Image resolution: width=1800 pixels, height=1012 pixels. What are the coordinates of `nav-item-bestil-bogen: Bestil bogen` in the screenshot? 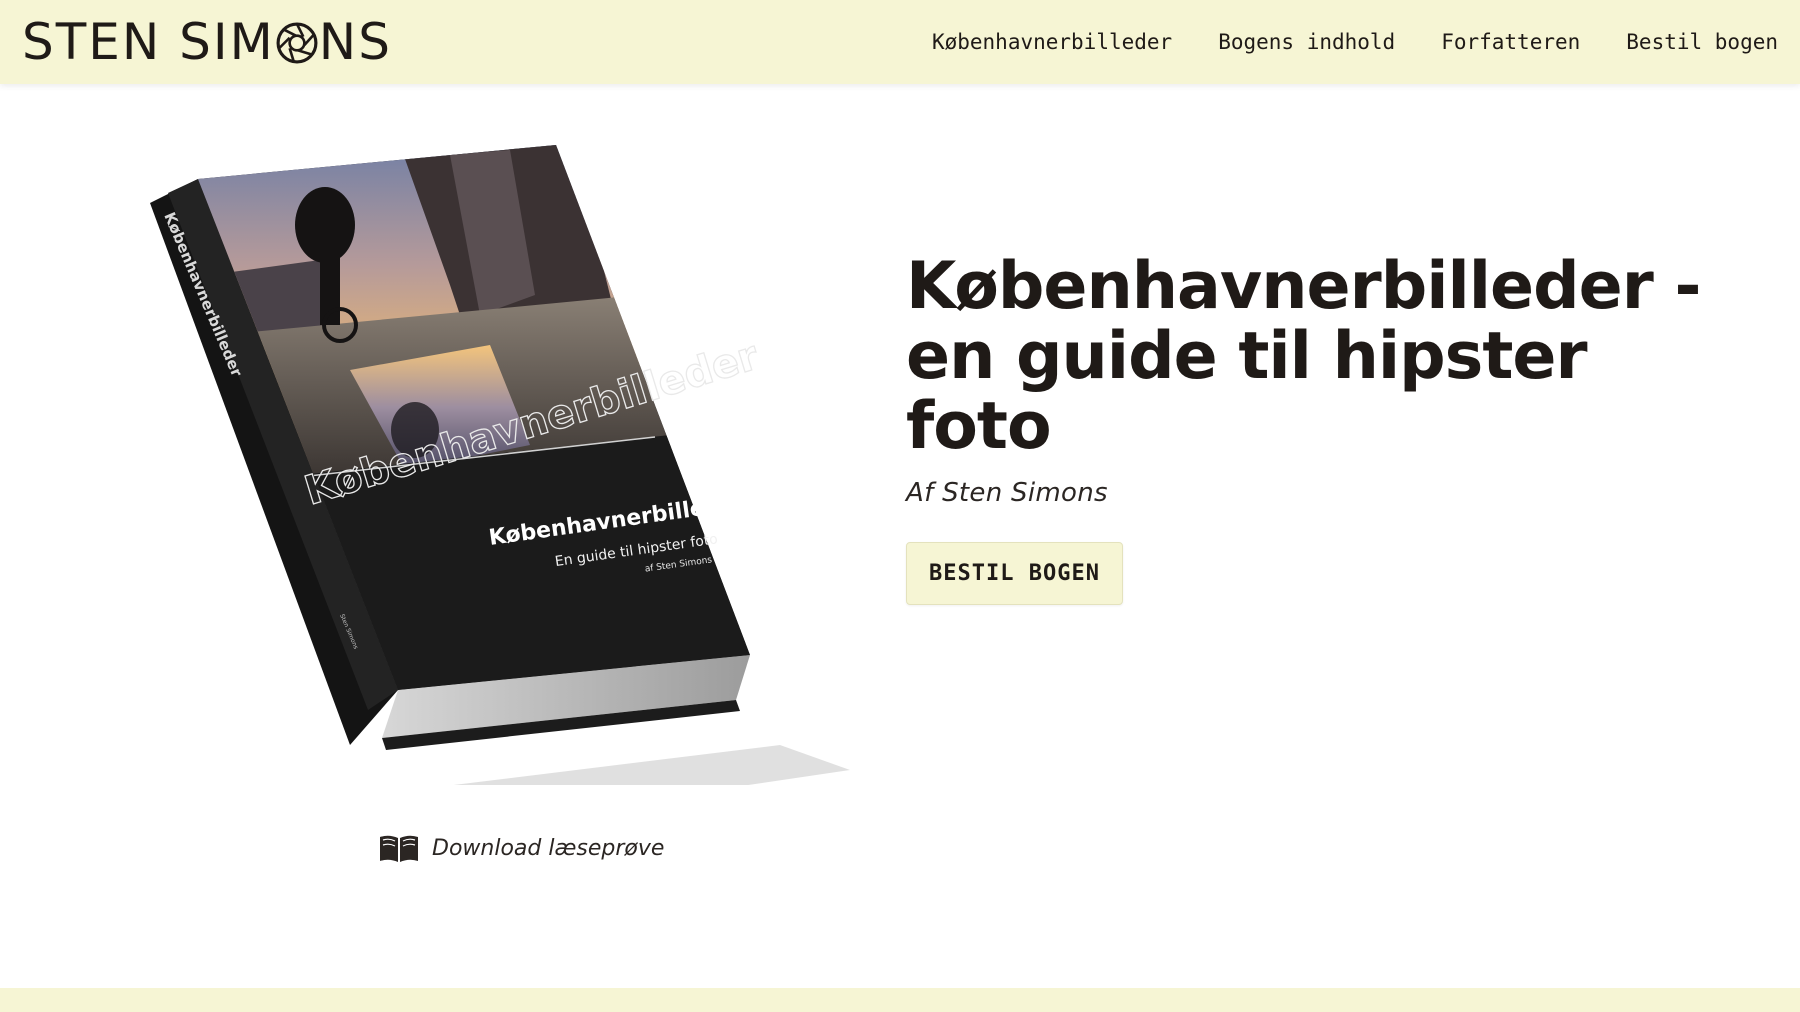 It's located at (1702, 42).